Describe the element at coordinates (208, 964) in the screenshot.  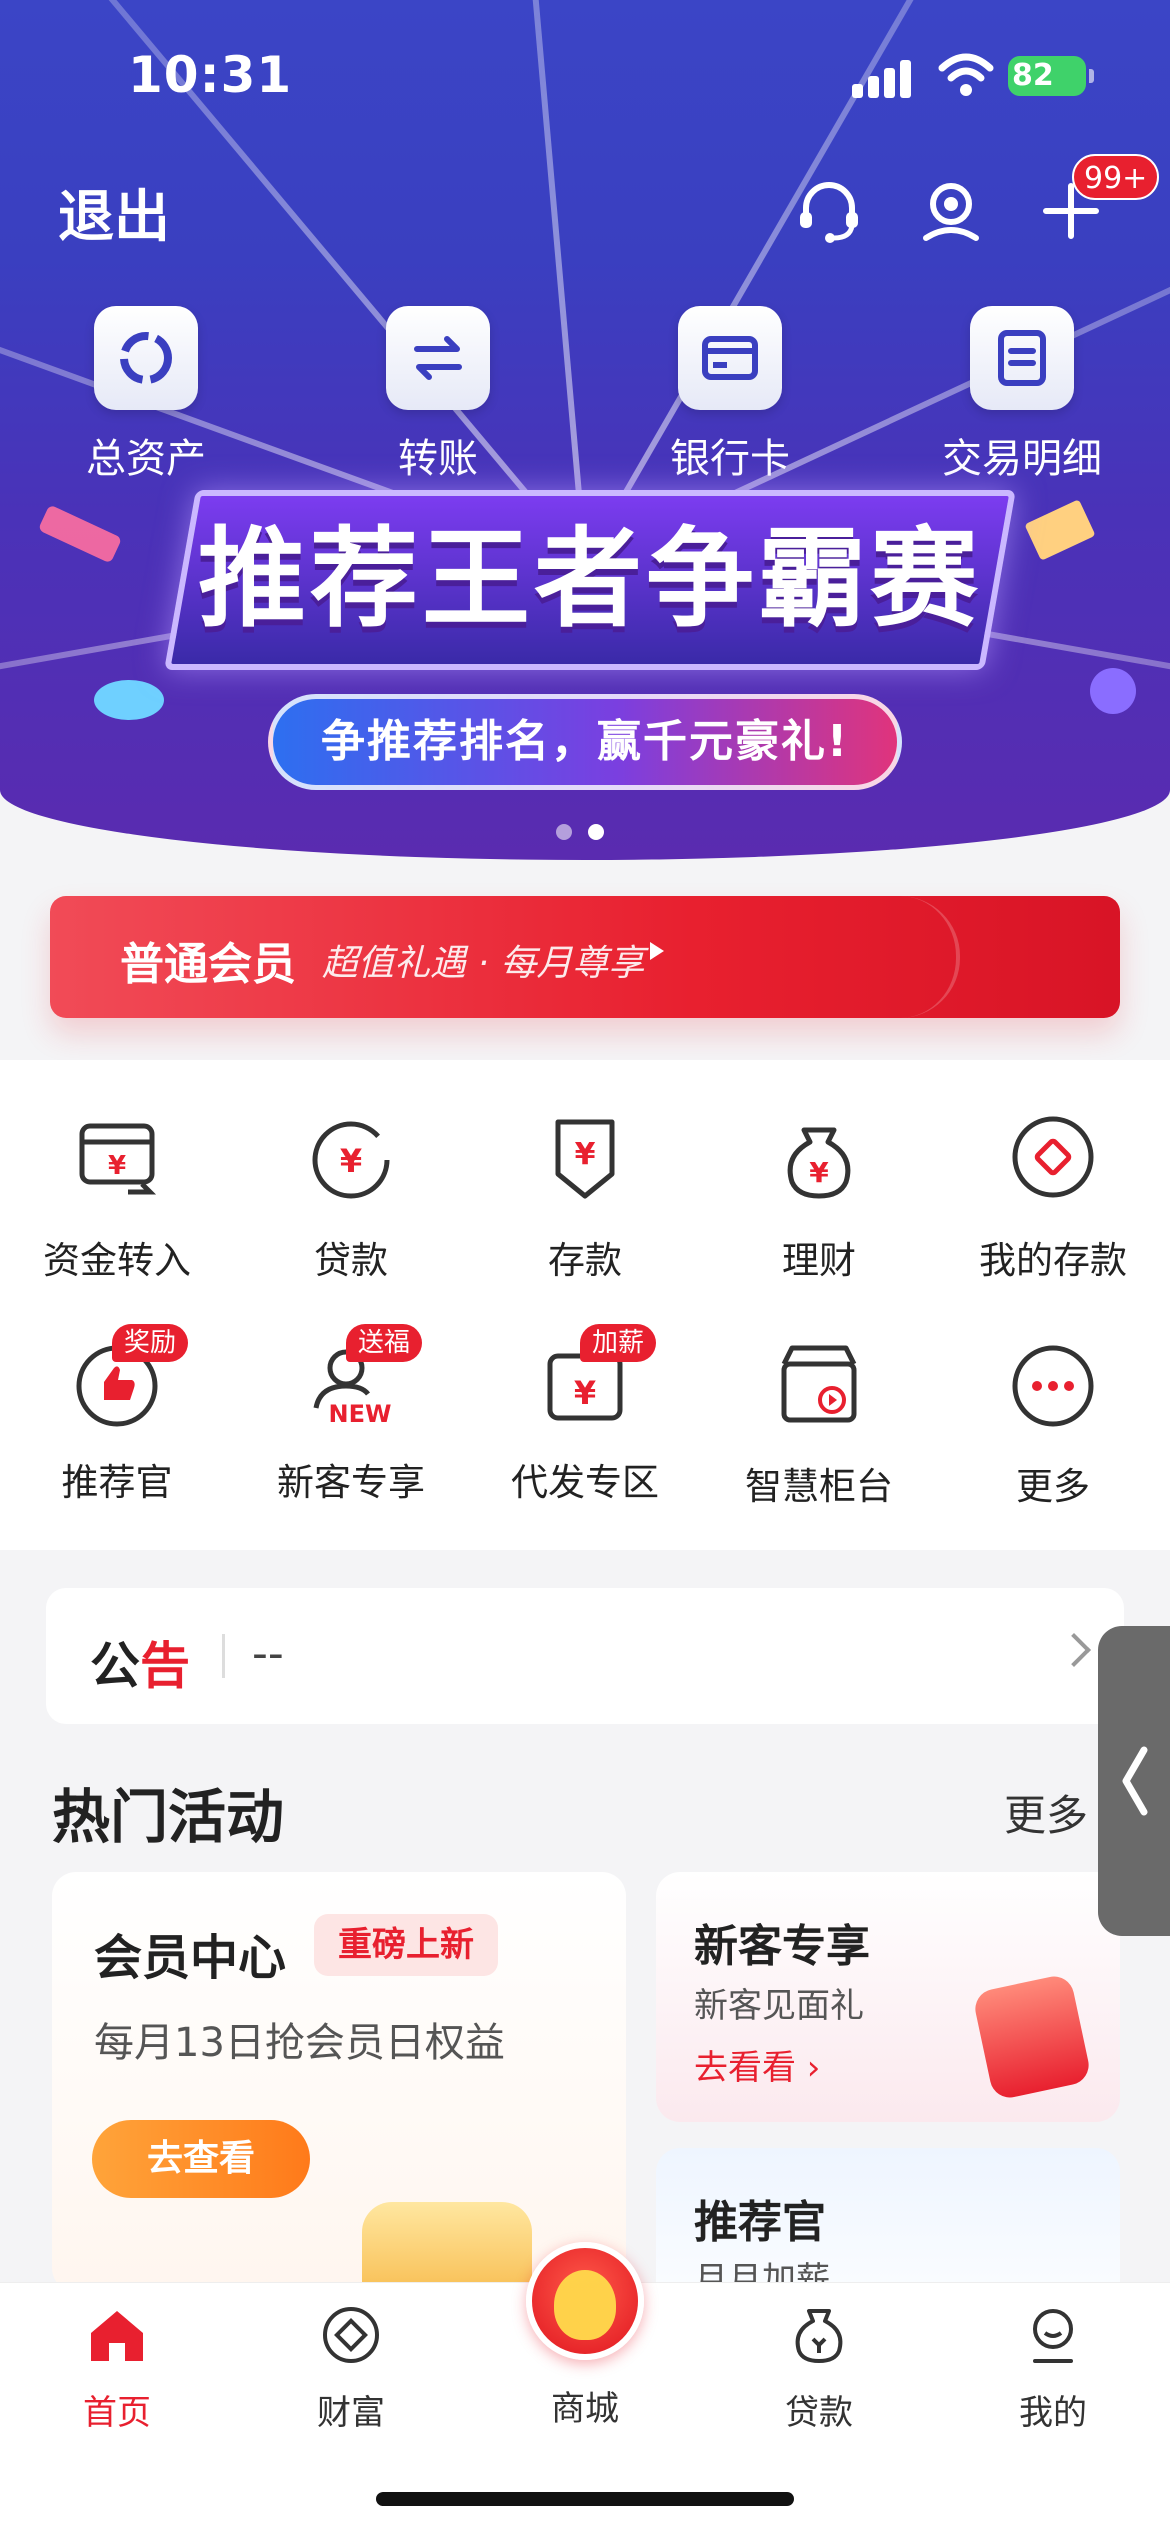
I see `member-level: 普通会员` at that location.